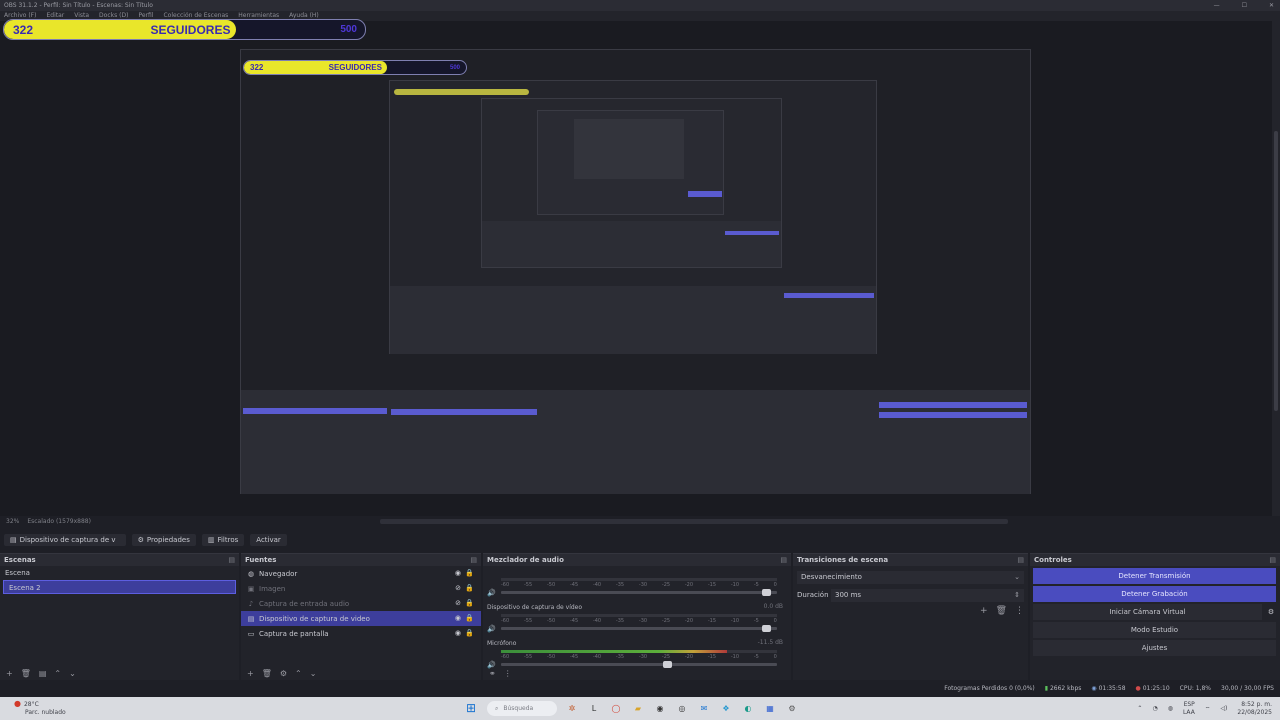  Describe the element at coordinates (643, 621) in the screenshot. I see `meter-tick: -30` at that location.